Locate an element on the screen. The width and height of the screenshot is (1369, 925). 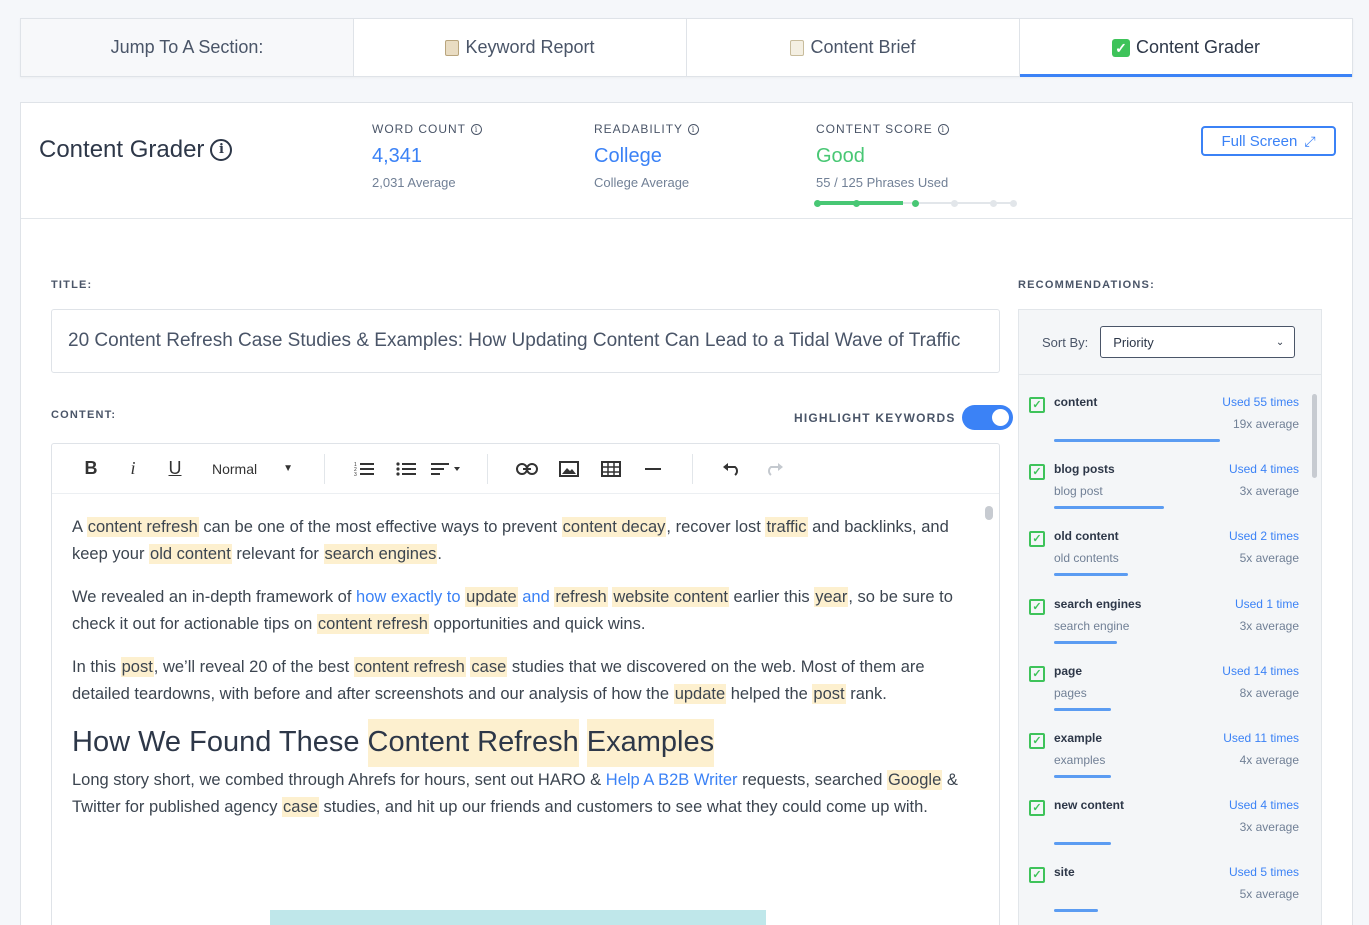
image-button is located at coordinates (569, 469).